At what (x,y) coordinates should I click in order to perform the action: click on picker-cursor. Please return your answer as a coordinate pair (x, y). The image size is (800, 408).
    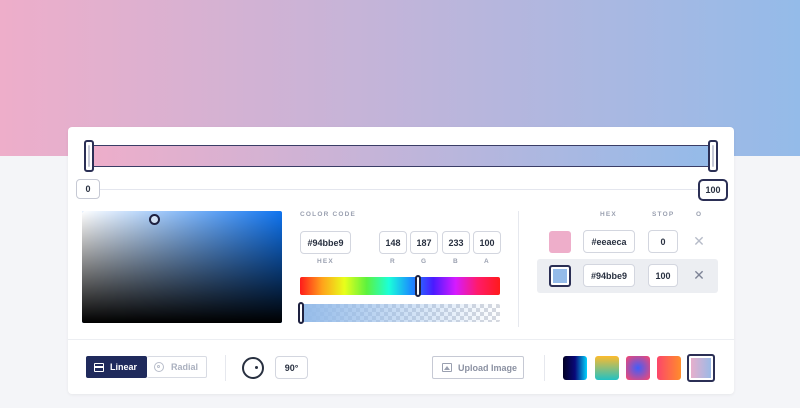
    Looking at the image, I should click on (154, 219).